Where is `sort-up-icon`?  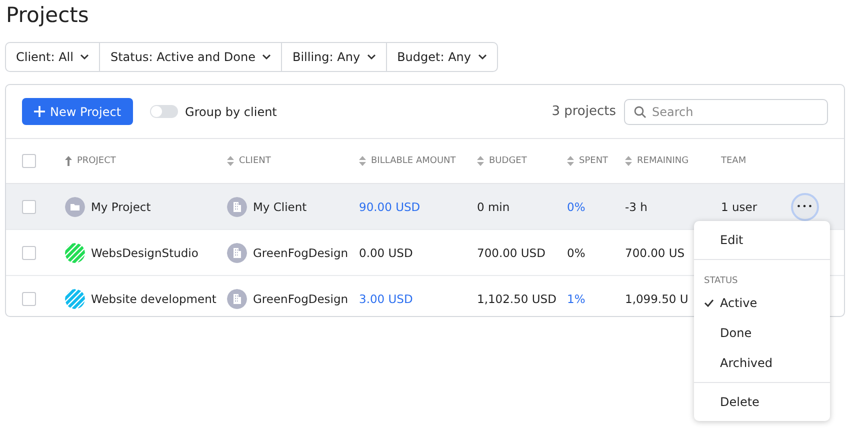 sort-up-icon is located at coordinates (68, 161).